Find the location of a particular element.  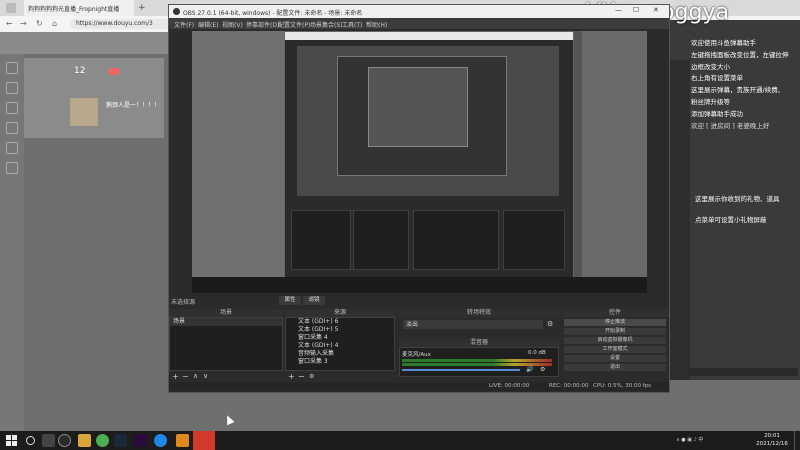

network-icon: ▣ is located at coordinates (689, 440).